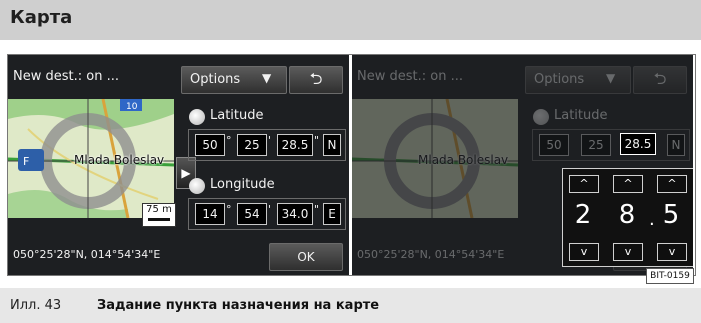 Image resolution: width=701 pixels, height=323 pixels. What do you see at coordinates (252, 214) in the screenshot?
I see `longitude-minutes-field: 54` at bounding box center [252, 214].